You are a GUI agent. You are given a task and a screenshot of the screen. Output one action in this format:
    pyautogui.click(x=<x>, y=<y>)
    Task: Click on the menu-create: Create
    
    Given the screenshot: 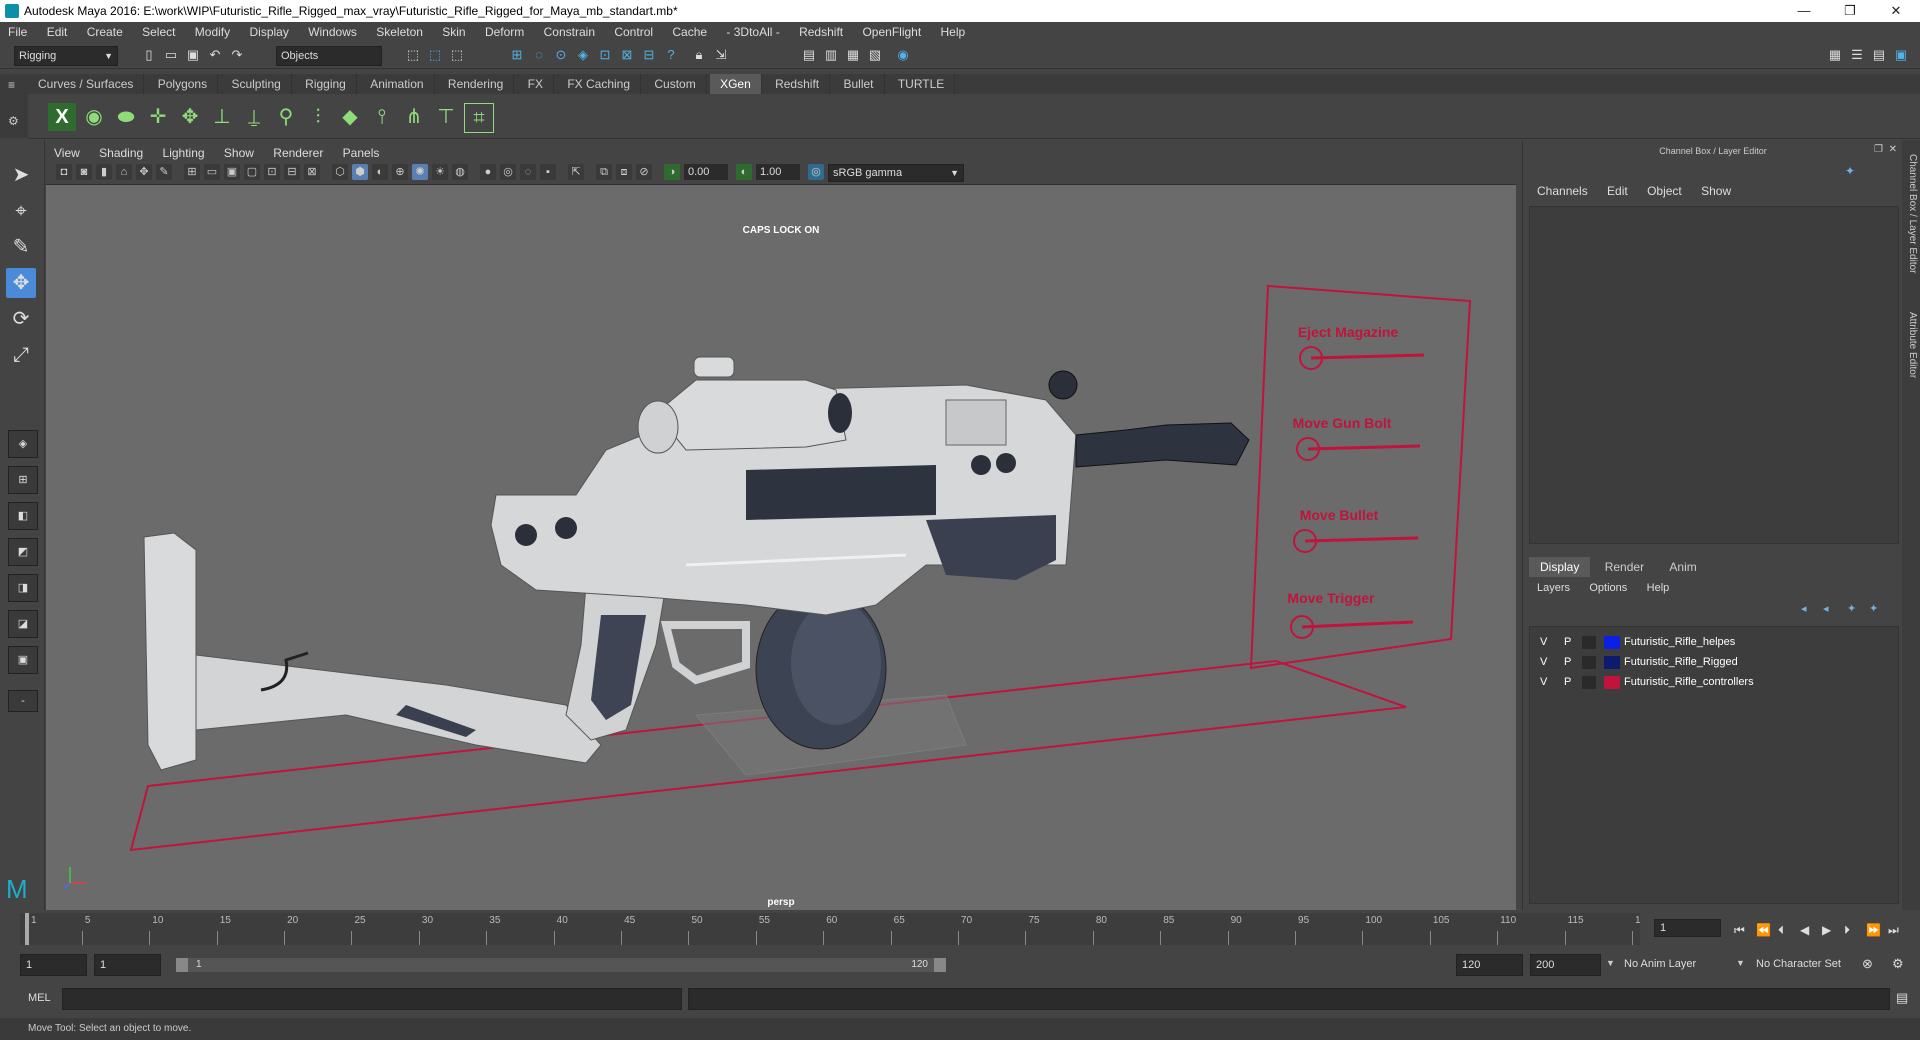 What is the action you would take?
    pyautogui.click(x=105, y=32)
    